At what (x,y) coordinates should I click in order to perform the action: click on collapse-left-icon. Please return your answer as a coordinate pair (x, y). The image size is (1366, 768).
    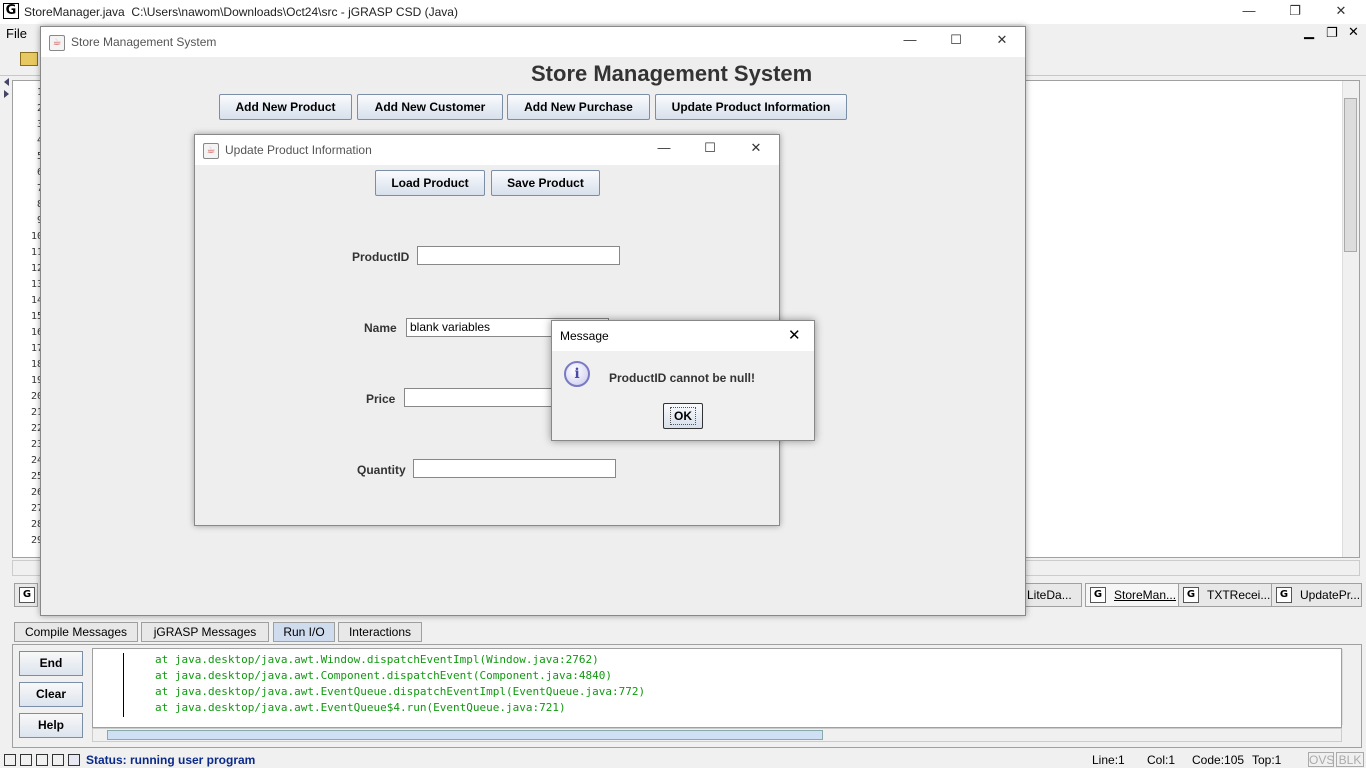
    Looking at the image, I should click on (6, 82).